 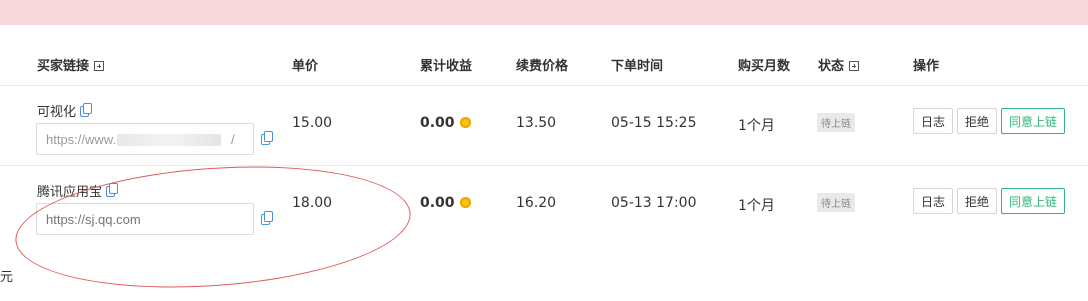 What do you see at coordinates (536, 123) in the screenshot?
I see `renewal-price: 13.50` at bounding box center [536, 123].